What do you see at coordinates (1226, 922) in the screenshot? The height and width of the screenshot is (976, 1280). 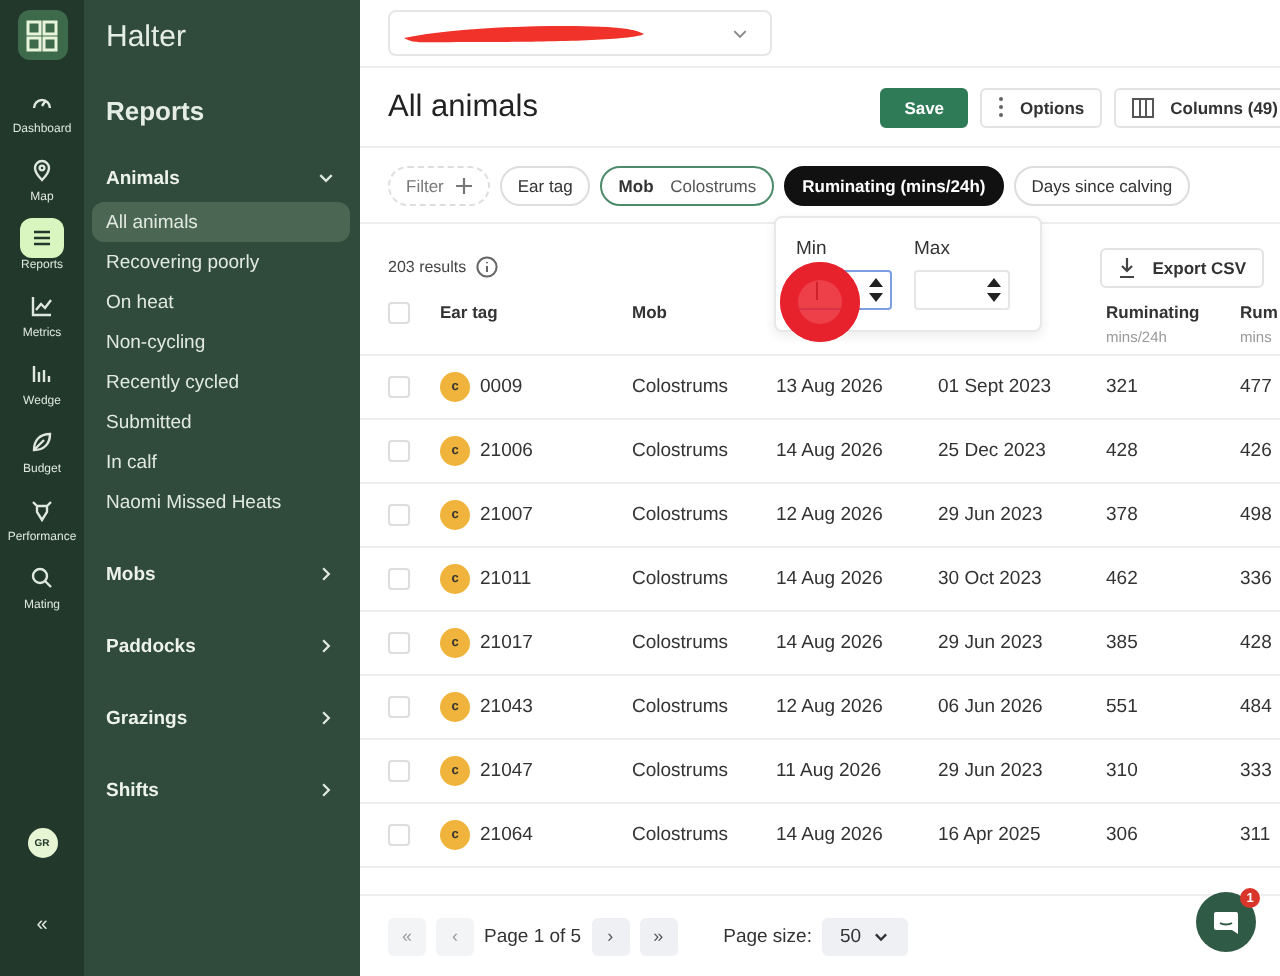 I see `chat-icon` at bounding box center [1226, 922].